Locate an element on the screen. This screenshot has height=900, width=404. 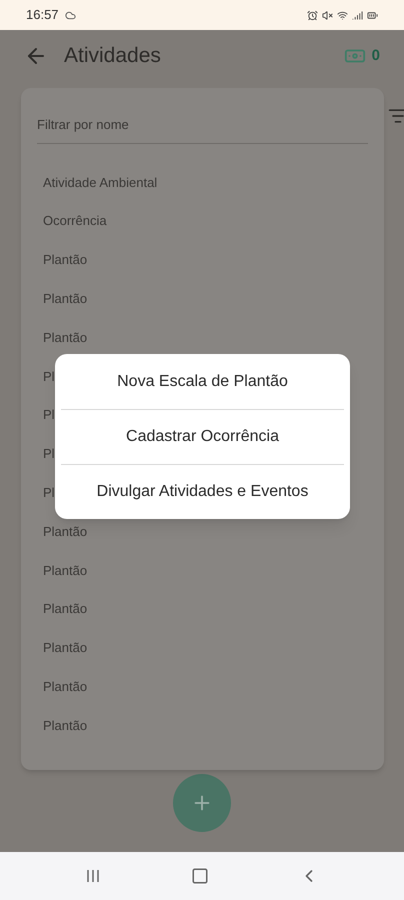
activity-item: Ocorrência is located at coordinates (202, 221).